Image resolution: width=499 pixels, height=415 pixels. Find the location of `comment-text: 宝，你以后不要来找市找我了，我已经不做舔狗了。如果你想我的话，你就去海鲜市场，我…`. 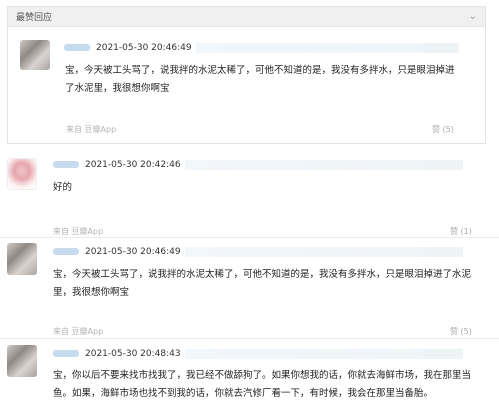

comment-text: 宝，你以后不要来找市找我了，我已经不做舔狗了。如果你想我的话，你就去海鲜市场，我… is located at coordinates (262, 384).